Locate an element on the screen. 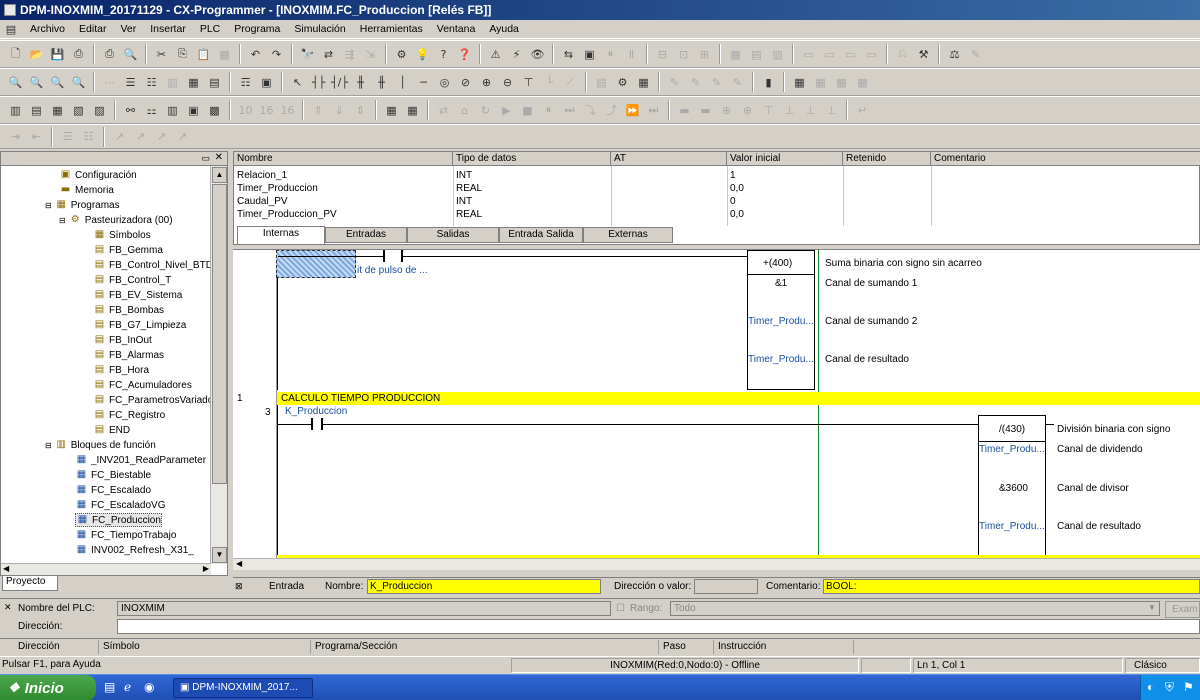  find-icon: 🔭 is located at coordinates (307, 54).